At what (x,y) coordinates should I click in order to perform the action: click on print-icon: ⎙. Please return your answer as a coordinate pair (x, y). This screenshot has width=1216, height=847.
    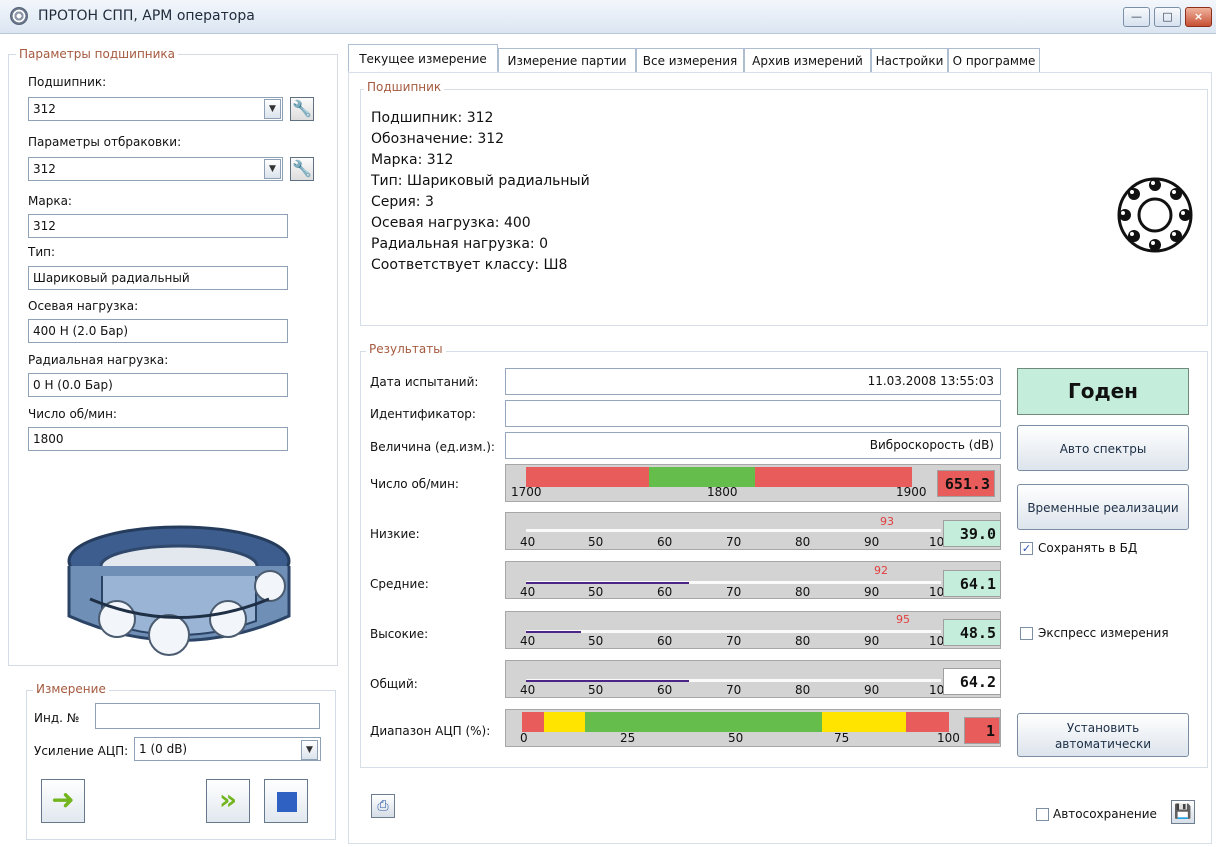
    Looking at the image, I should click on (383, 806).